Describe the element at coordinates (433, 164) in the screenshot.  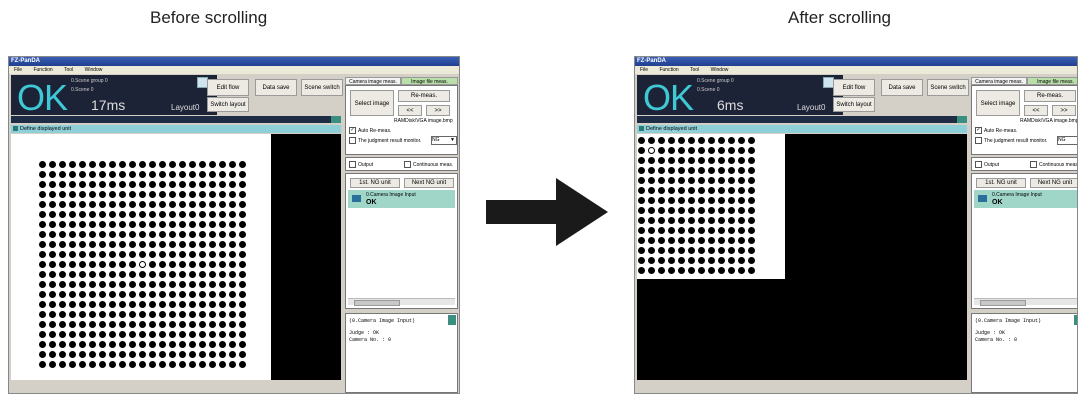
I see `continuous-label: Continuous meas.` at that location.